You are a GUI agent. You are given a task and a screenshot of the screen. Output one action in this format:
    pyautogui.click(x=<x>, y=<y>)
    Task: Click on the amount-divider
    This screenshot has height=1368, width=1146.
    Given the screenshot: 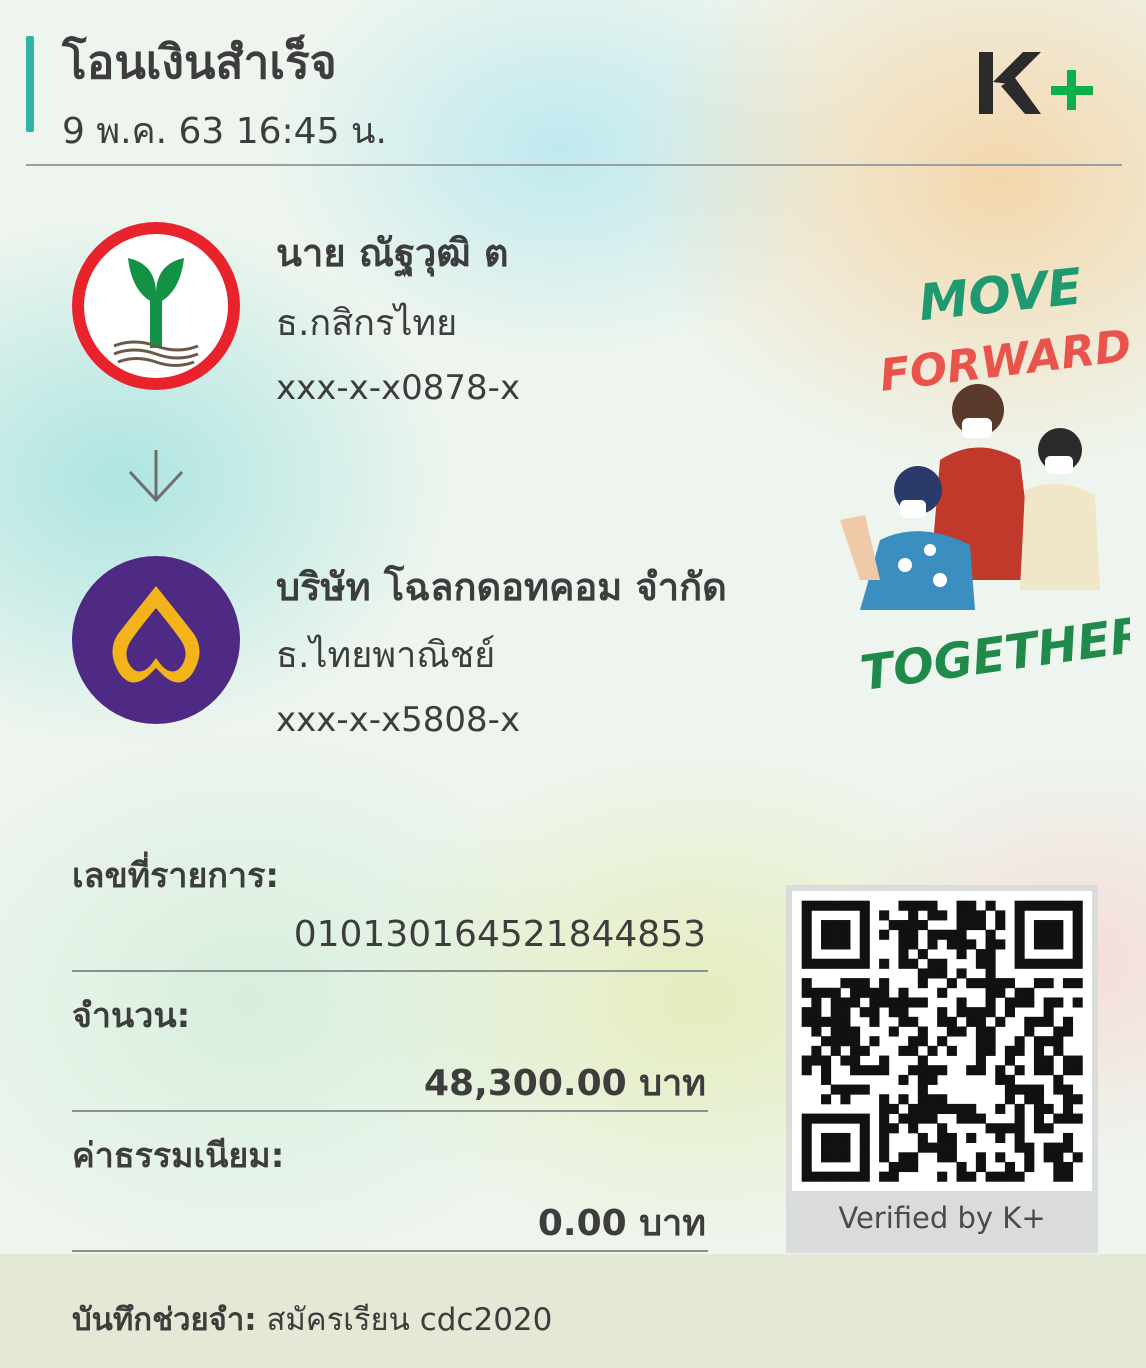 What is the action you would take?
    pyautogui.click(x=390, y=1111)
    